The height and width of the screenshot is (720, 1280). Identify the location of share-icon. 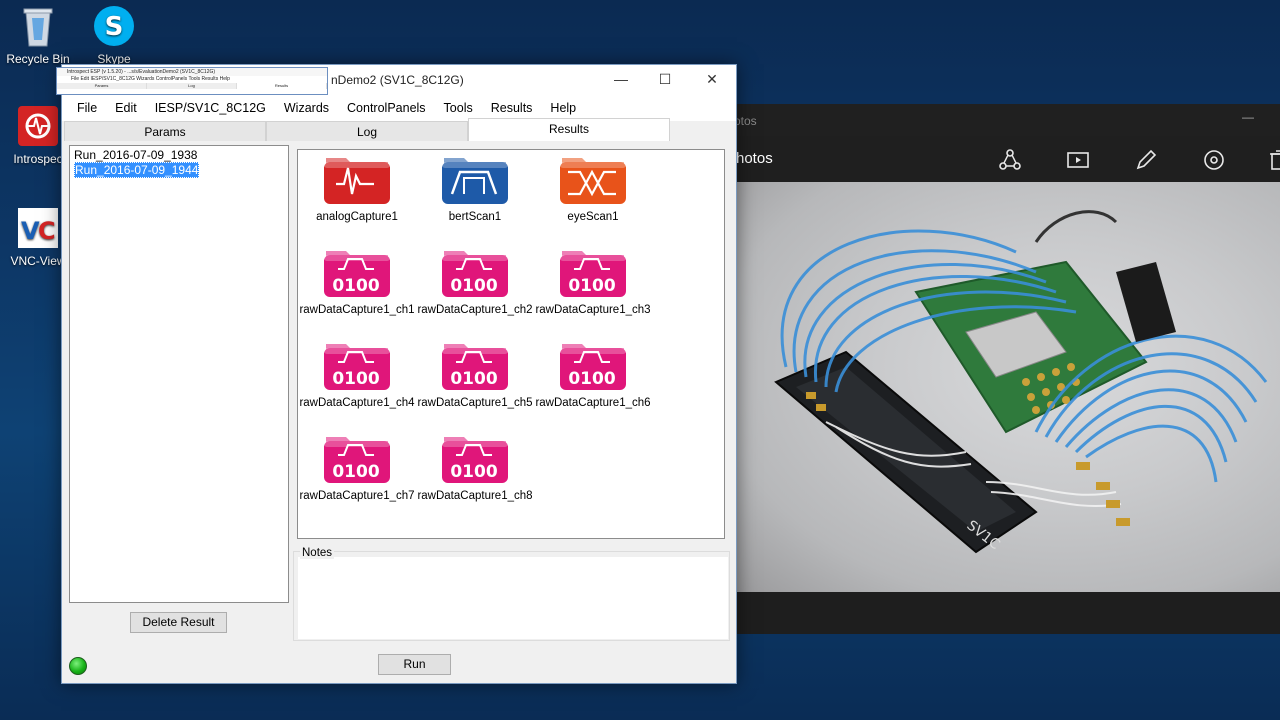
(1010, 160).